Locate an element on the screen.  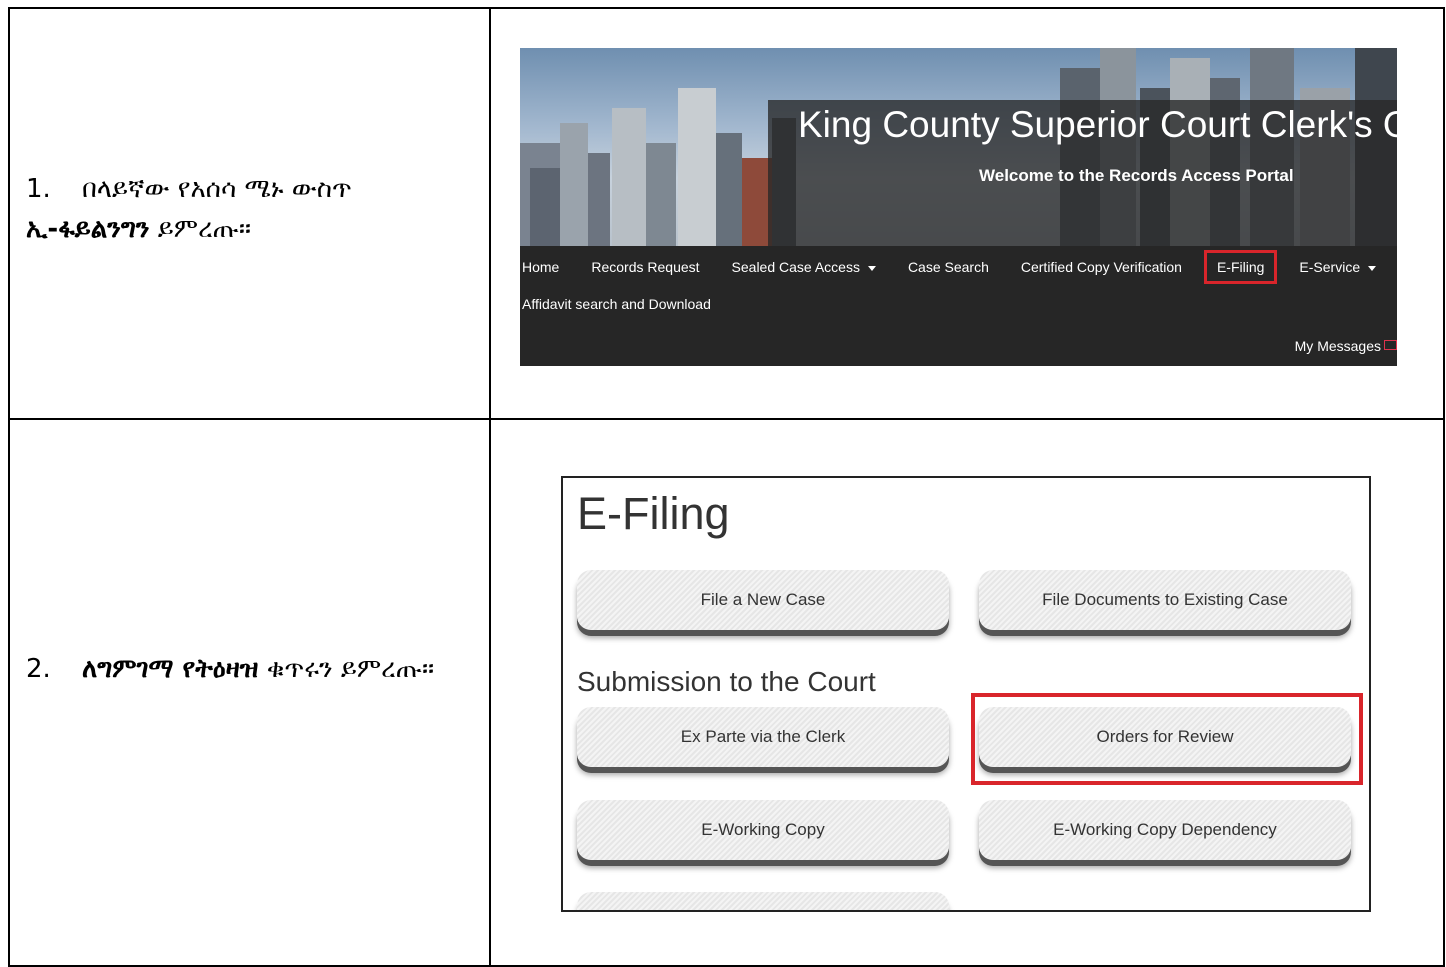
nav-certified-copy: Certified Copy Verification is located at coordinates (1101, 267).